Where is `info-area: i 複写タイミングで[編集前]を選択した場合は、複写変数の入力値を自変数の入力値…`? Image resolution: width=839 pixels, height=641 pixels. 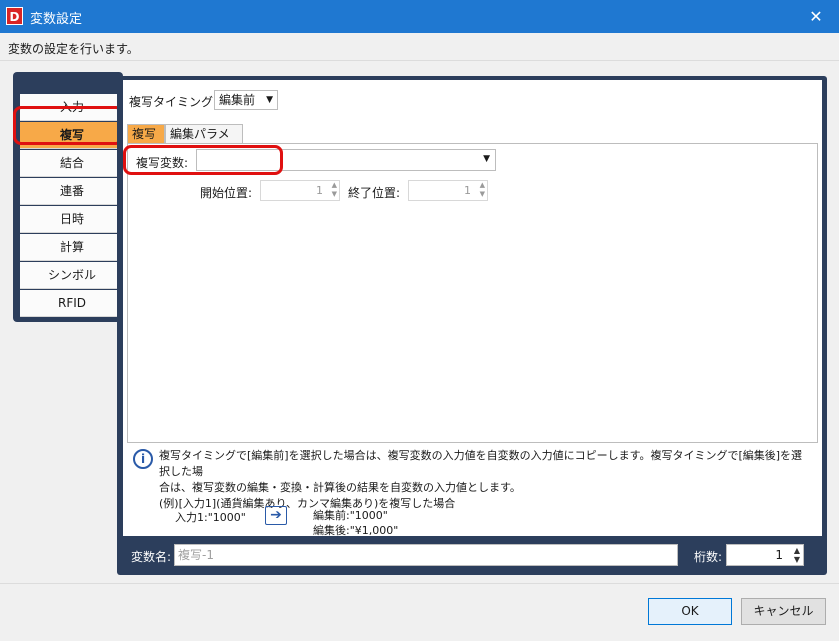 info-area: i 複写タイミングで[編集前]を選択した場合は、複写変数の入力値を自変数の入力値… is located at coordinates (472, 490).